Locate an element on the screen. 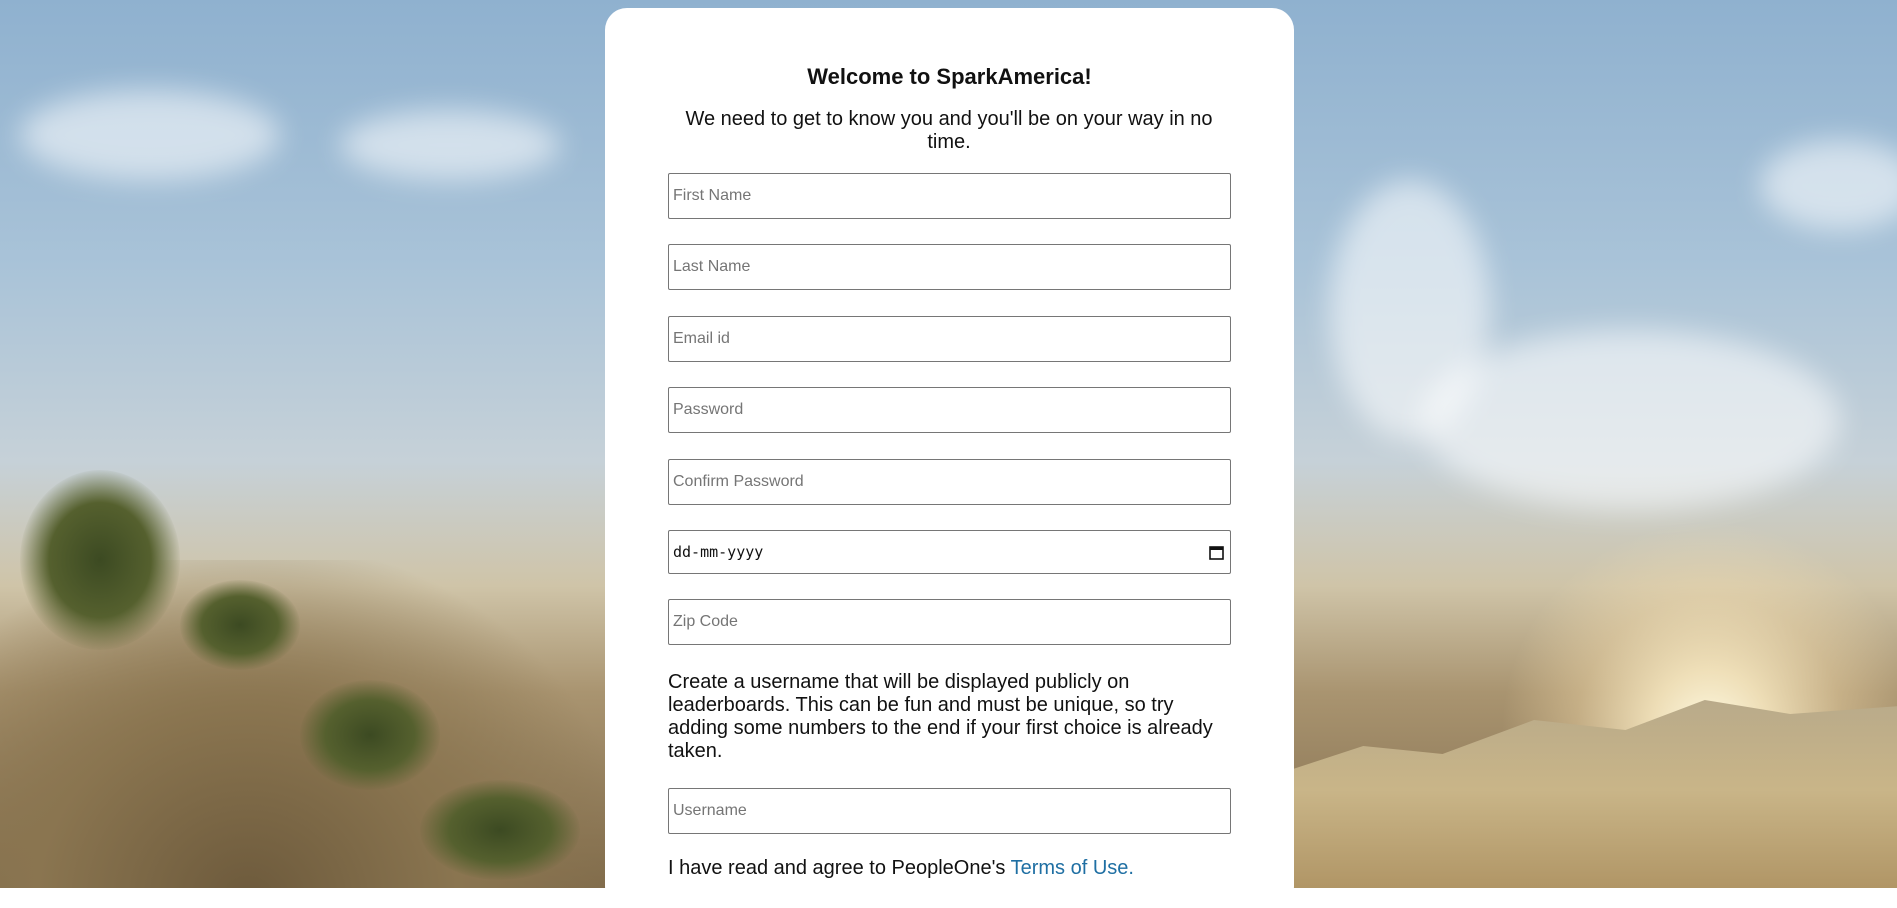 The height and width of the screenshot is (908, 1897). last-name-input is located at coordinates (949, 267).